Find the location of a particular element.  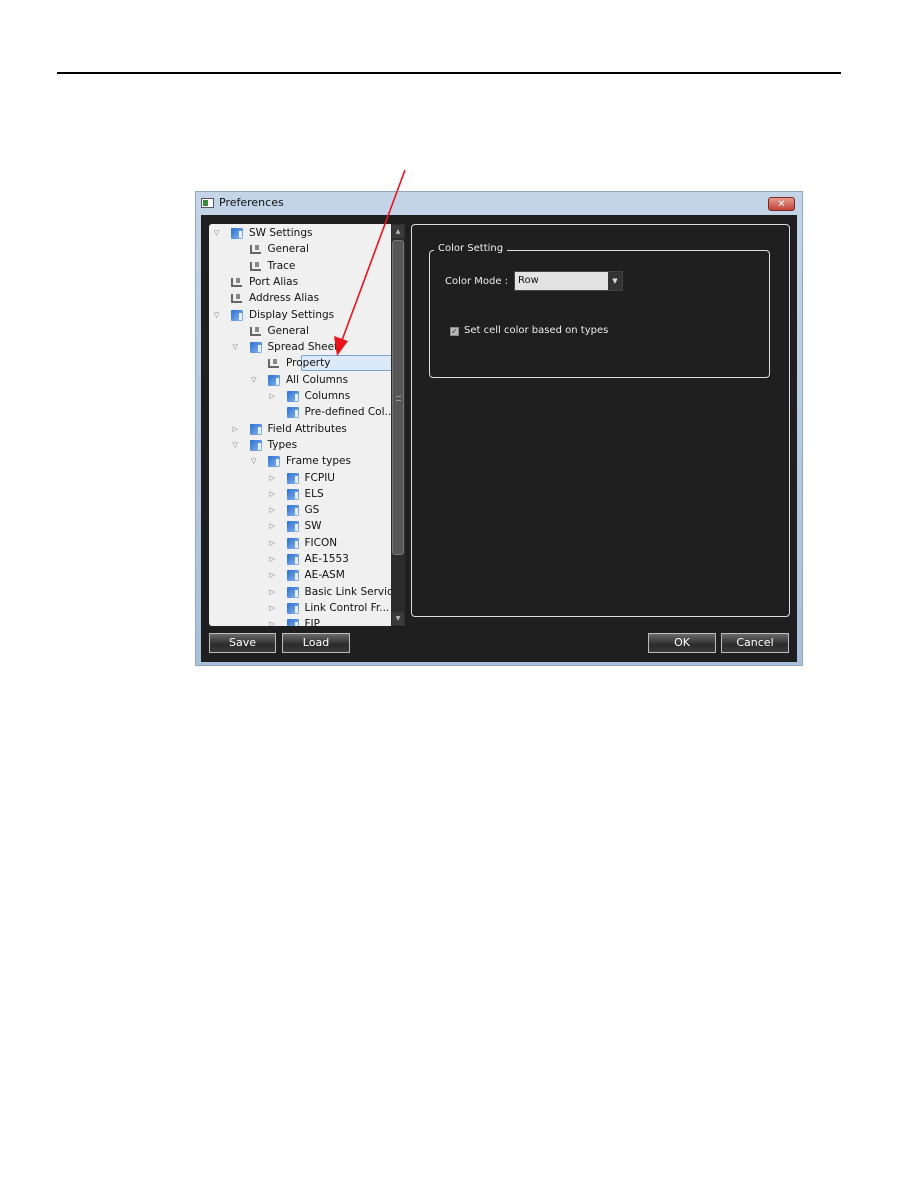

chevron-down-icon: ▼ is located at coordinates (615, 281).